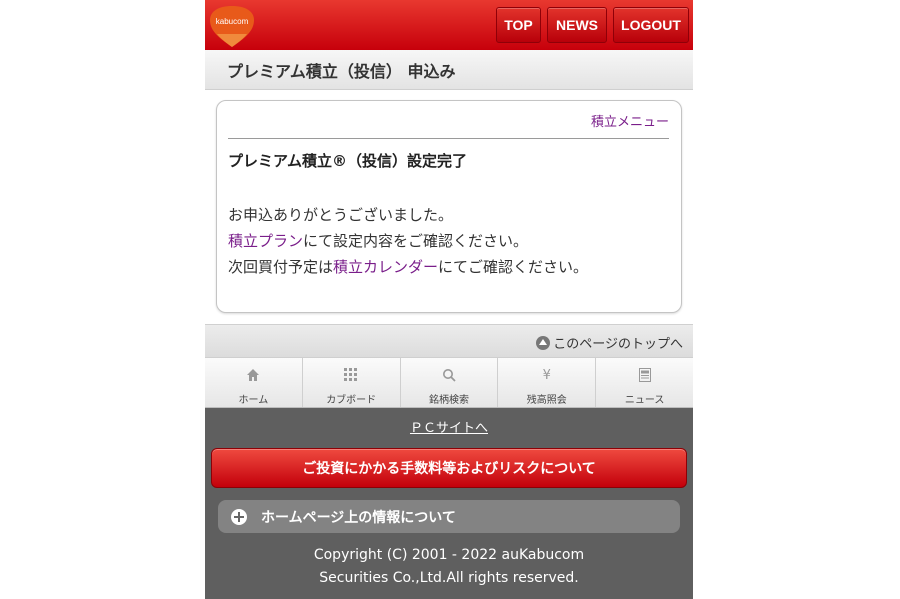  I want to click on tab-news: ニュース, so click(644, 382).